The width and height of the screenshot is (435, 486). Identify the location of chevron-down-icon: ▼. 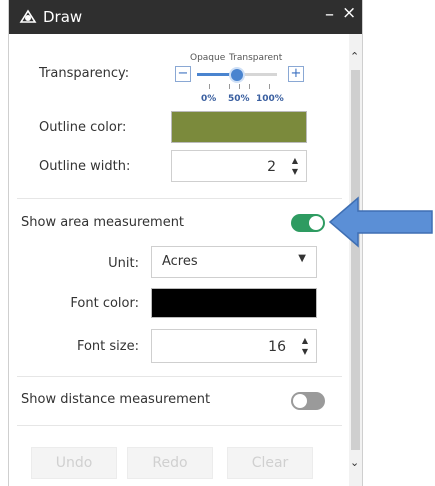
(302, 258).